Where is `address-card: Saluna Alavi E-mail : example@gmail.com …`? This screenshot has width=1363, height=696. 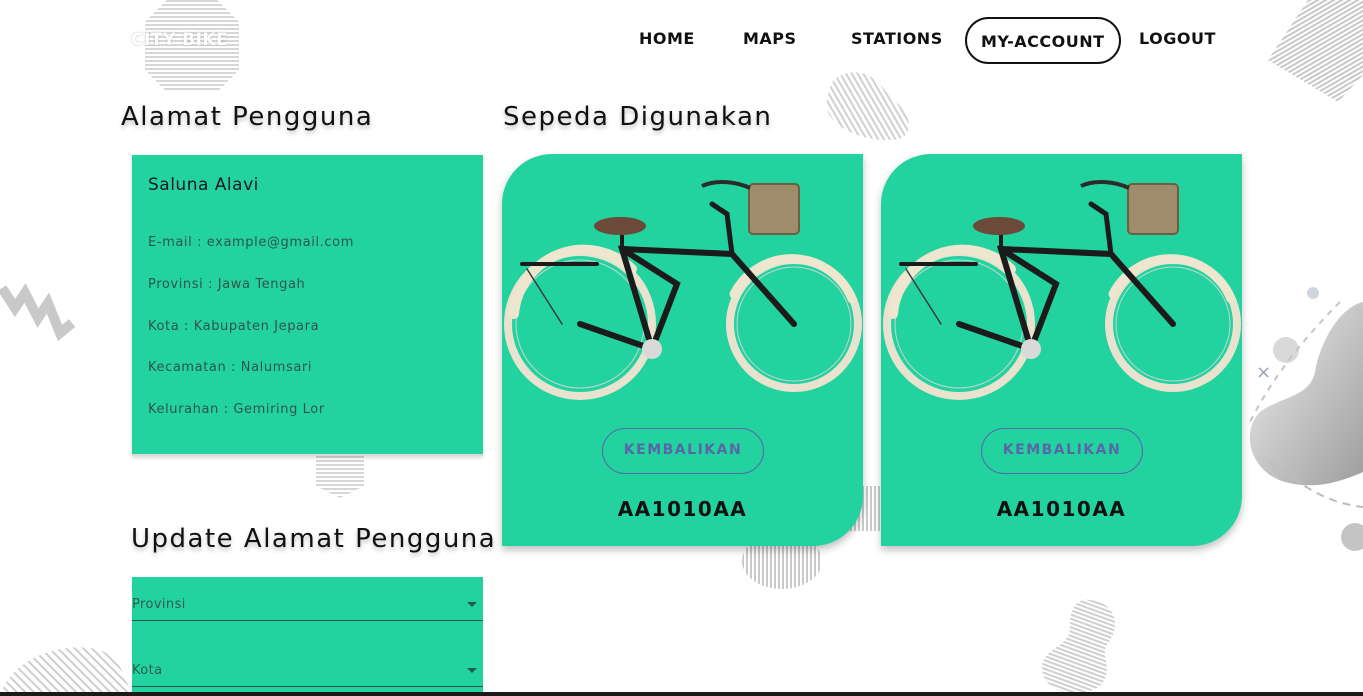
address-card: Saluna Alavi E-mail : example@gmail.com … is located at coordinates (307, 305).